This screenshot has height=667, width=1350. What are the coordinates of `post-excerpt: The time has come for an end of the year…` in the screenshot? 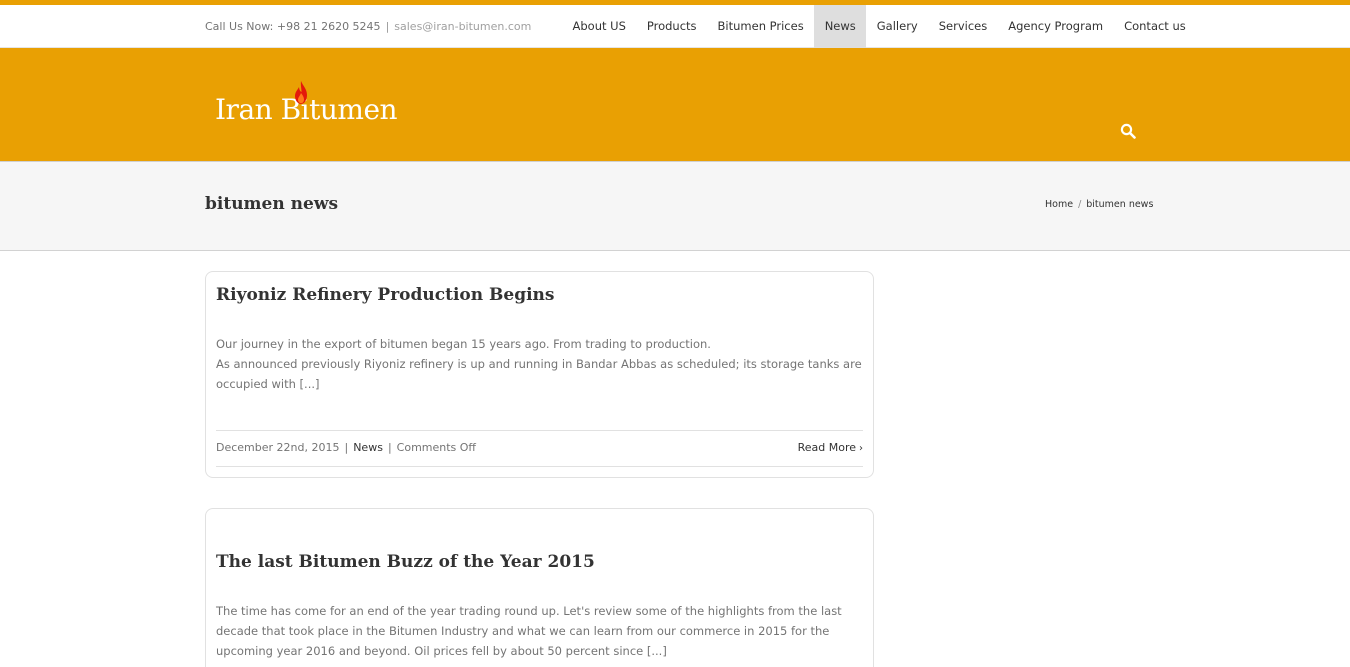 It's located at (529, 631).